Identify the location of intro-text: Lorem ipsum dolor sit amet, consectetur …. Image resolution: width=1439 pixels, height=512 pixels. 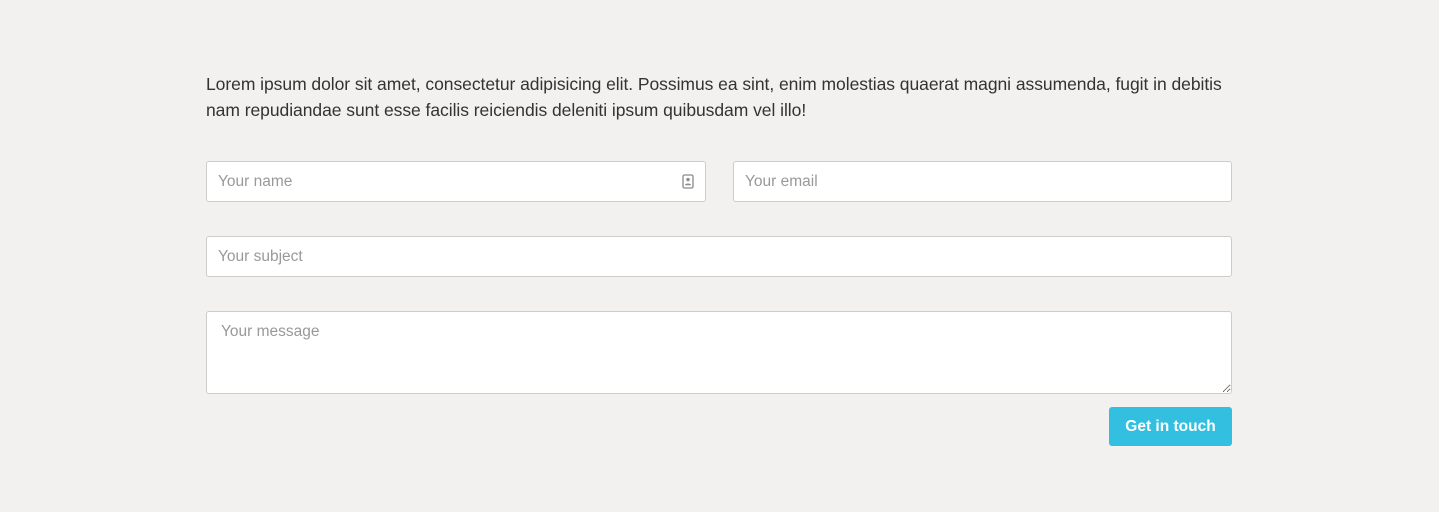
(714, 97).